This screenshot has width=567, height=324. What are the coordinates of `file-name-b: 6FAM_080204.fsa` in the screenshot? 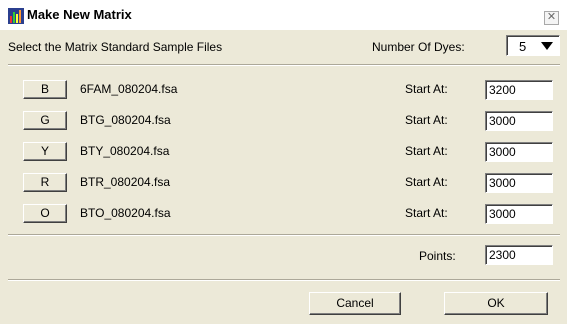 It's located at (129, 89).